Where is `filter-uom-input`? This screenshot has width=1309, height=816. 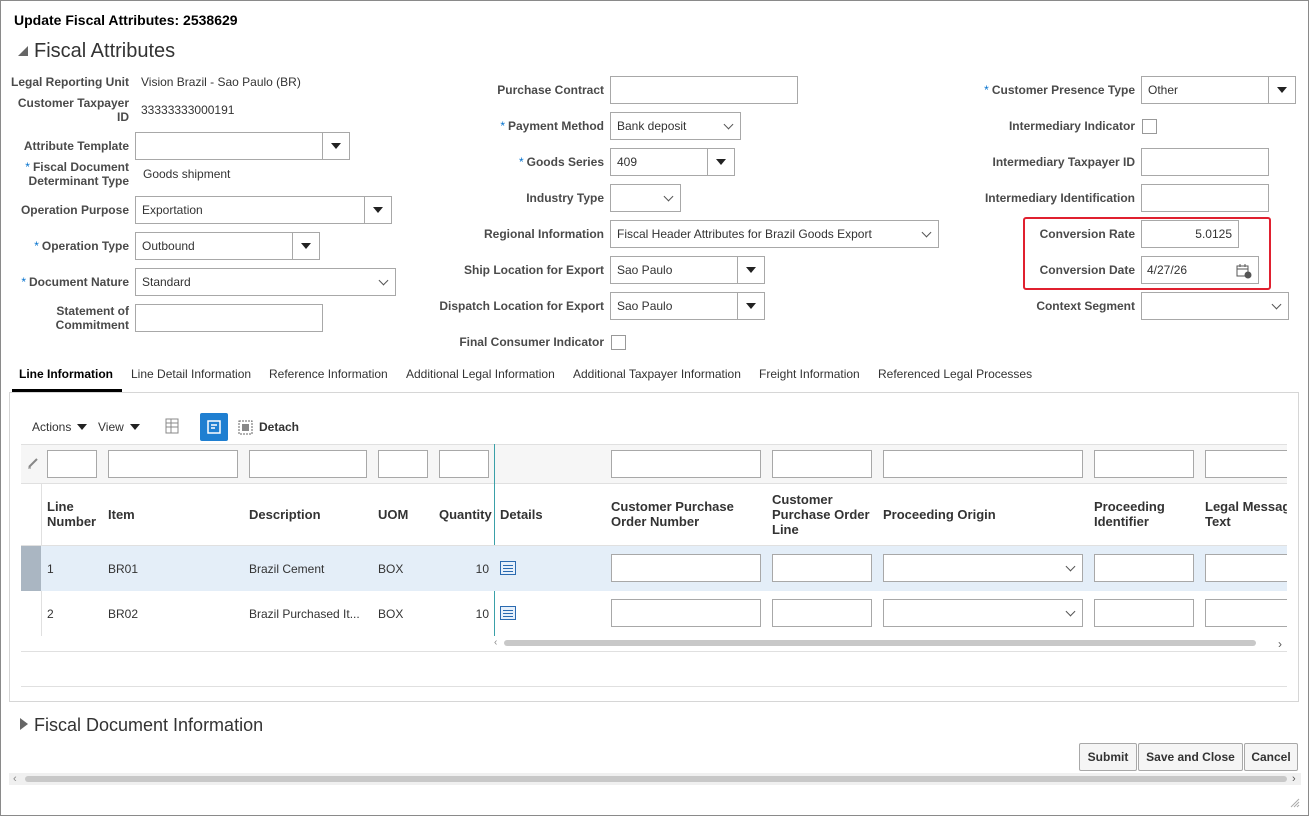
filter-uom-input is located at coordinates (403, 464).